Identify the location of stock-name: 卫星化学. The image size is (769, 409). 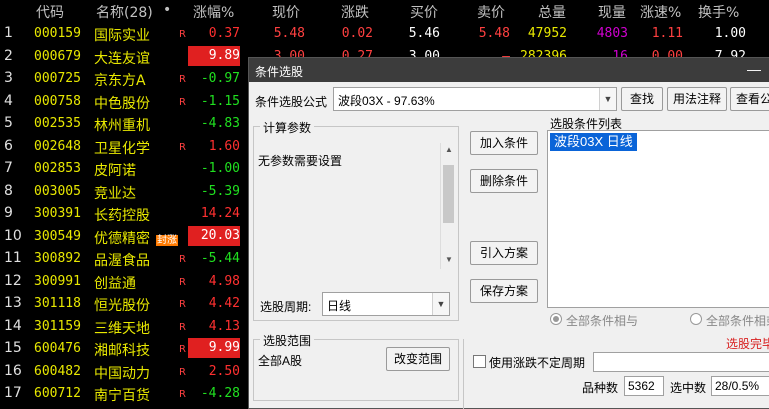
(122, 148).